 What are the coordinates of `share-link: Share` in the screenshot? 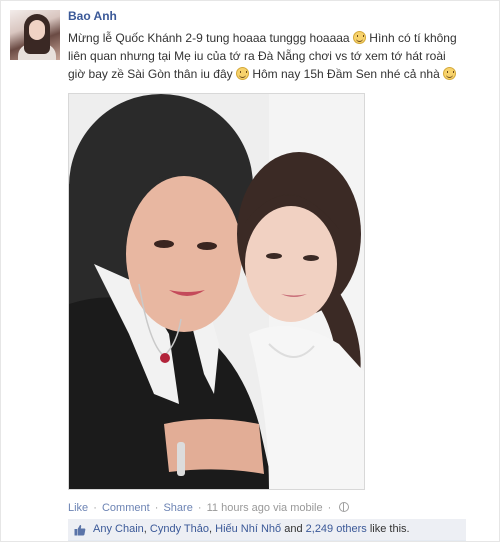 It's located at (177, 508).